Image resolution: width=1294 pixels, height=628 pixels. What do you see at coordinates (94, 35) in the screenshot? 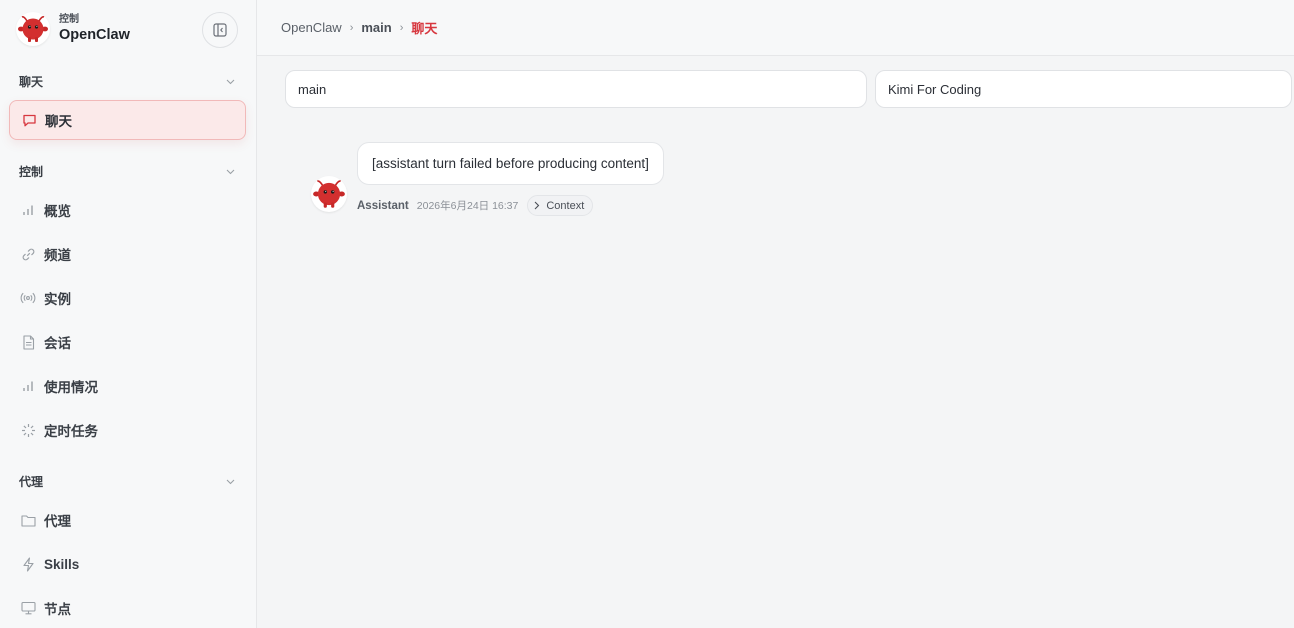
I see `brand-title: OpenClaw` at bounding box center [94, 35].